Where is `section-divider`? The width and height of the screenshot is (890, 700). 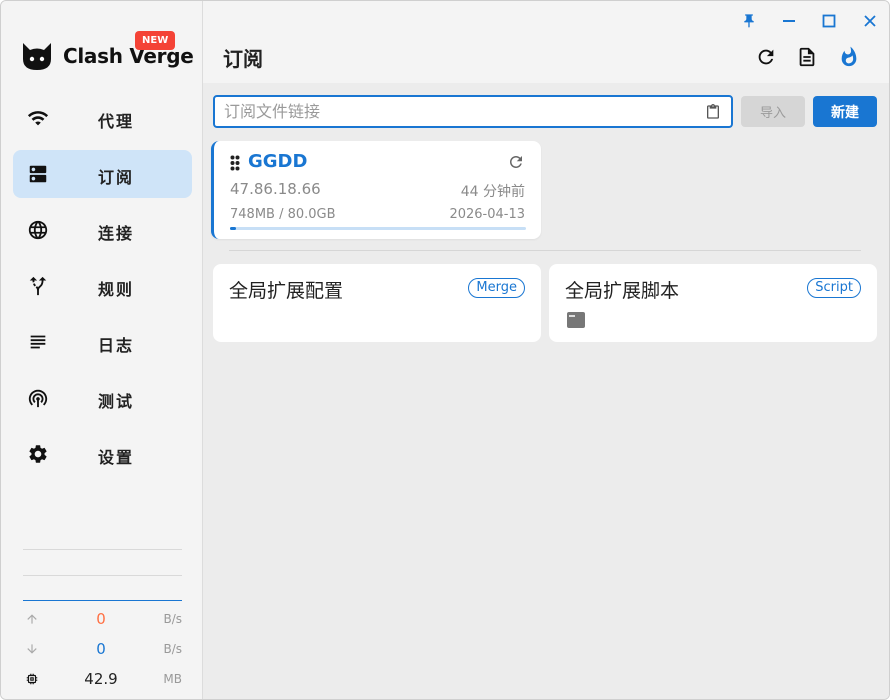 section-divider is located at coordinates (545, 250).